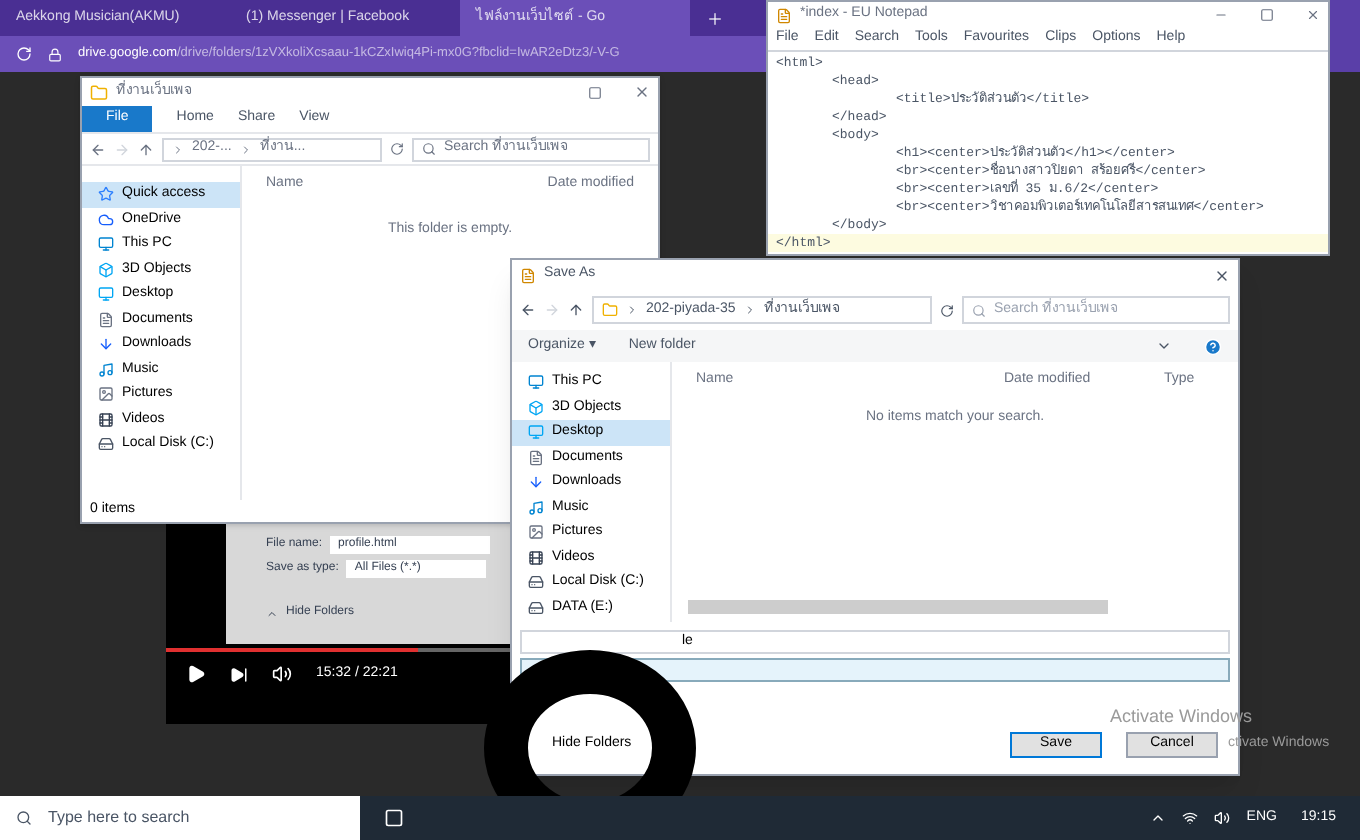  Describe the element at coordinates (196, 674) in the screenshot. I see `play-icon` at that location.